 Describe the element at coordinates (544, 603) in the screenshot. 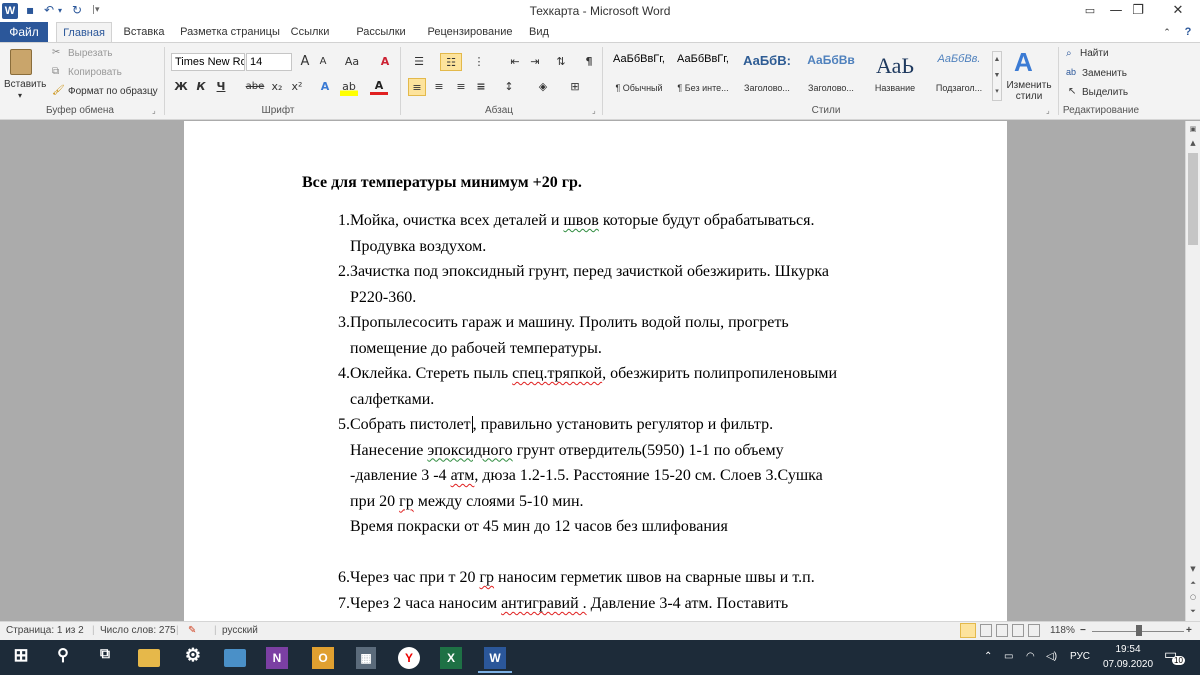

I see `spelling-error: антигравий .` at that location.